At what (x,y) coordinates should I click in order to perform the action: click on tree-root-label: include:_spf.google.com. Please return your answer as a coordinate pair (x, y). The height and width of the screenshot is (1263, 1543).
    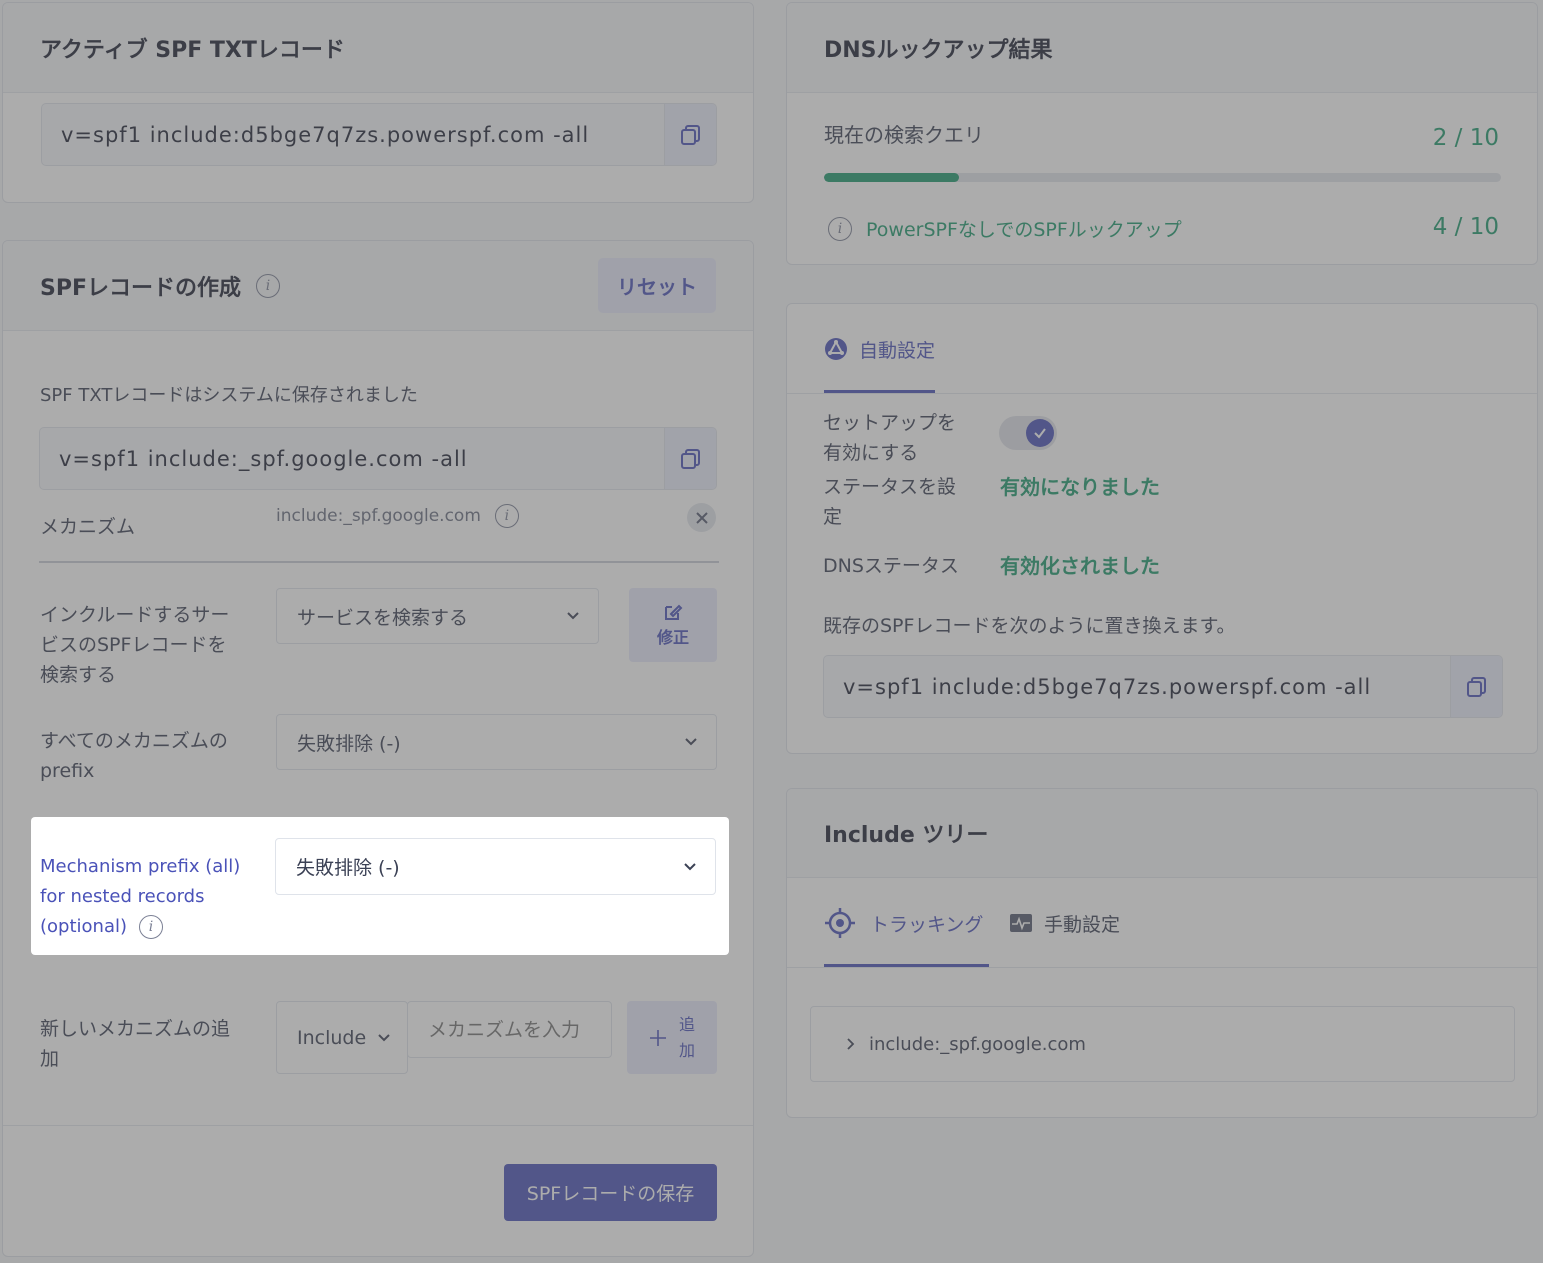
    Looking at the image, I should click on (977, 1044).